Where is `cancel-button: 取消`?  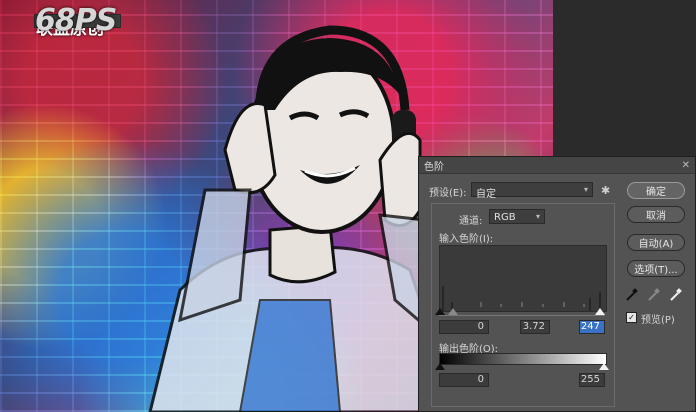
cancel-button: 取消 is located at coordinates (656, 214).